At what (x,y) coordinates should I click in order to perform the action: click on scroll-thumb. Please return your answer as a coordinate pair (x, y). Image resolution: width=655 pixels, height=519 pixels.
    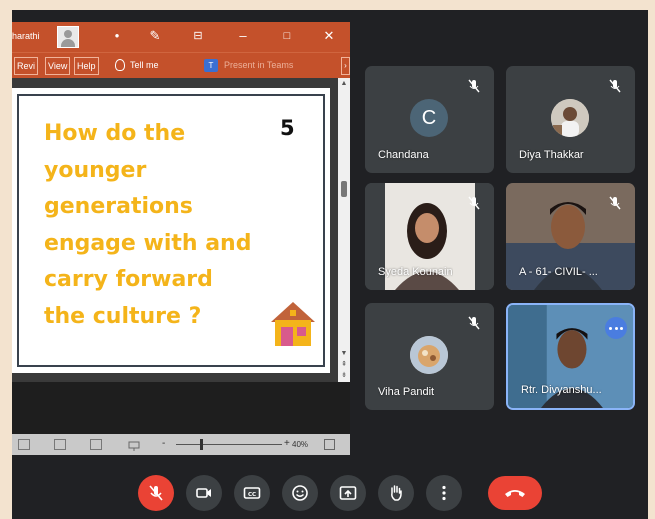
    Looking at the image, I should click on (344, 189).